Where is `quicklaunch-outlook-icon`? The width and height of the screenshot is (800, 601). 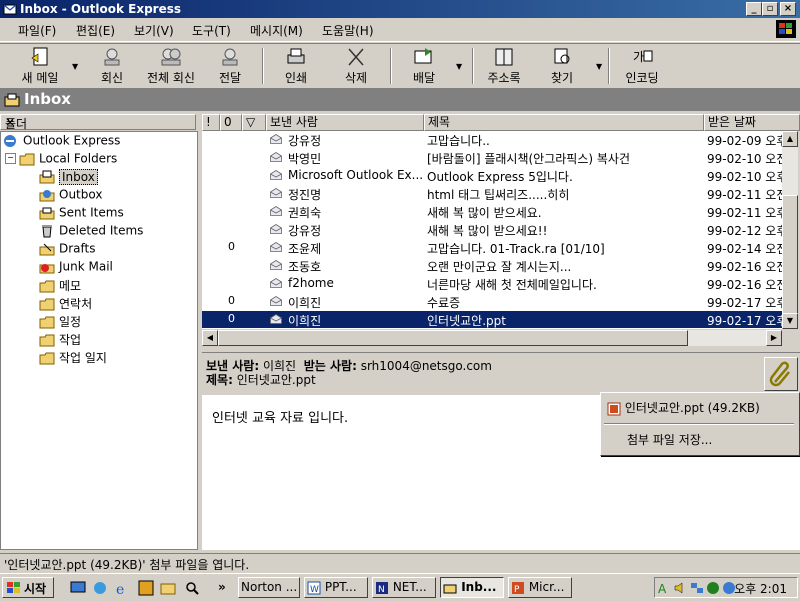
quicklaunch-outlook-icon is located at coordinates (100, 588).